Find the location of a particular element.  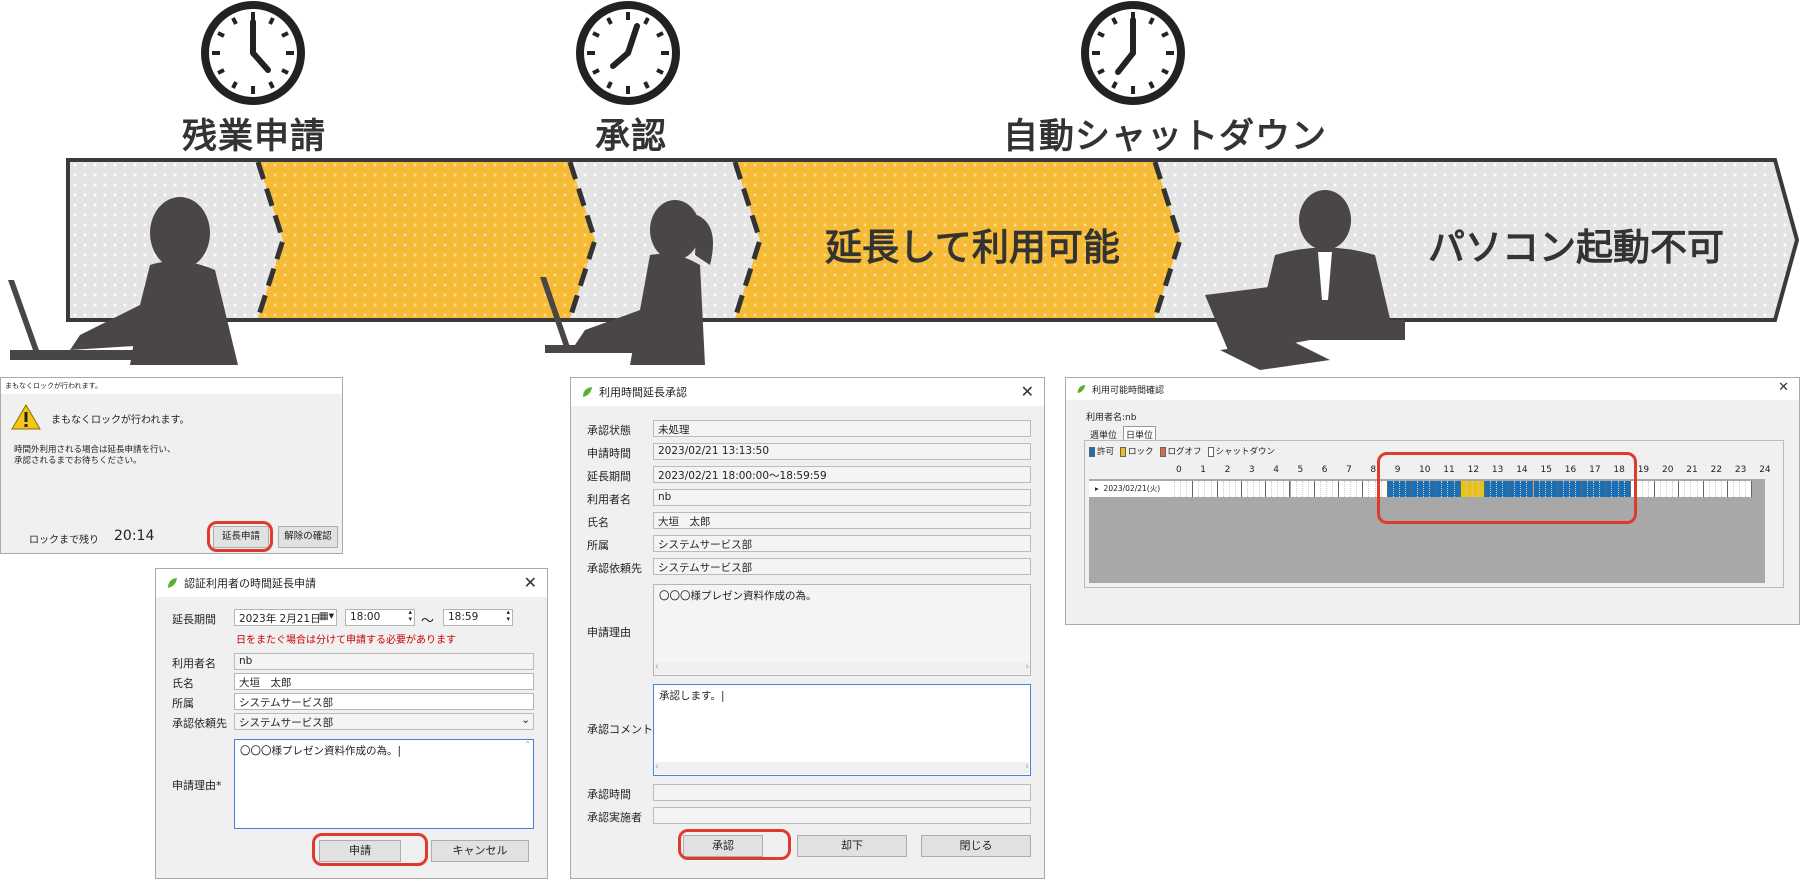

name-field: 大垣 太郎 is located at coordinates (384, 681).